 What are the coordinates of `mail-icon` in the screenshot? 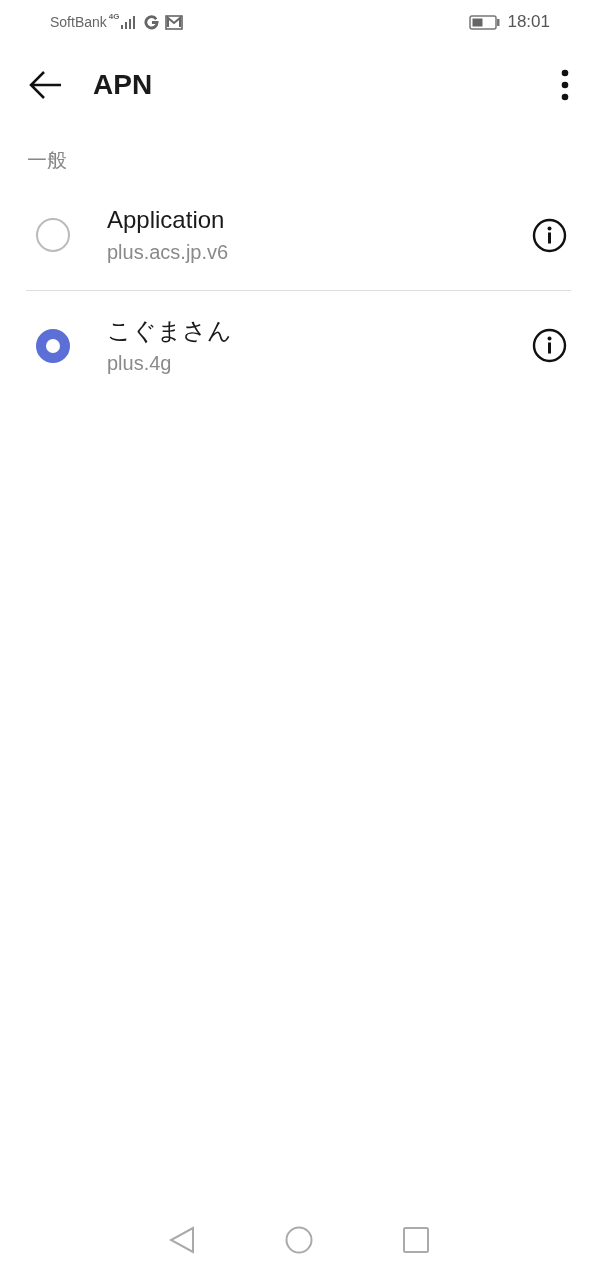 It's located at (173, 22).